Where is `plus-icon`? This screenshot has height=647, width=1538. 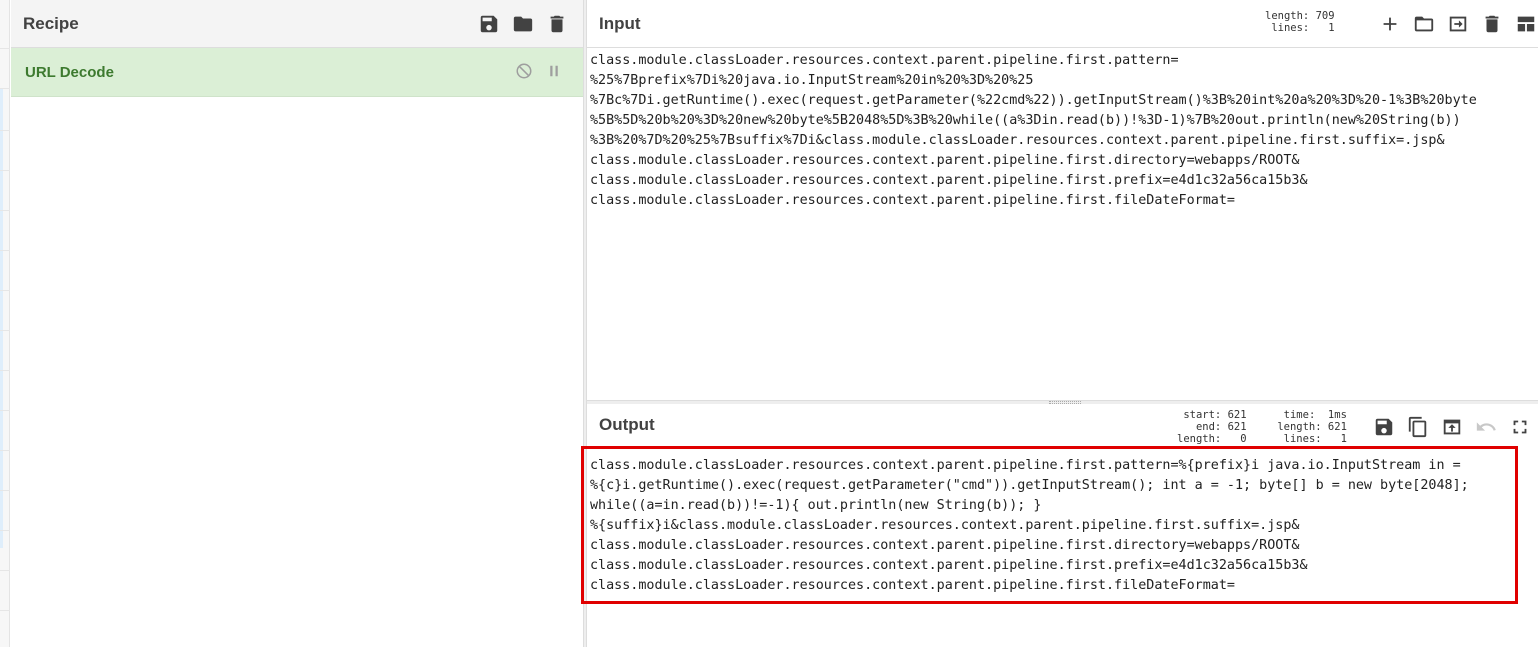
plus-icon is located at coordinates (1390, 24).